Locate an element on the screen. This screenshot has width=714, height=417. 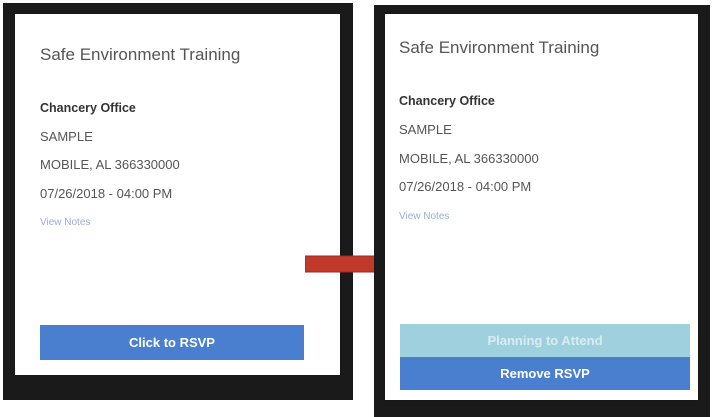
remove-rsvp-button: Remove RSVP is located at coordinates (545, 373).